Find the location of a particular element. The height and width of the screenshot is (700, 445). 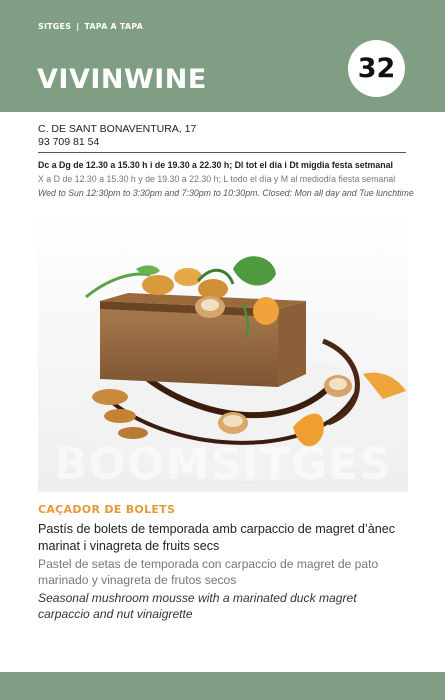

kicker-series: TAPA A TAPA is located at coordinates (113, 26).